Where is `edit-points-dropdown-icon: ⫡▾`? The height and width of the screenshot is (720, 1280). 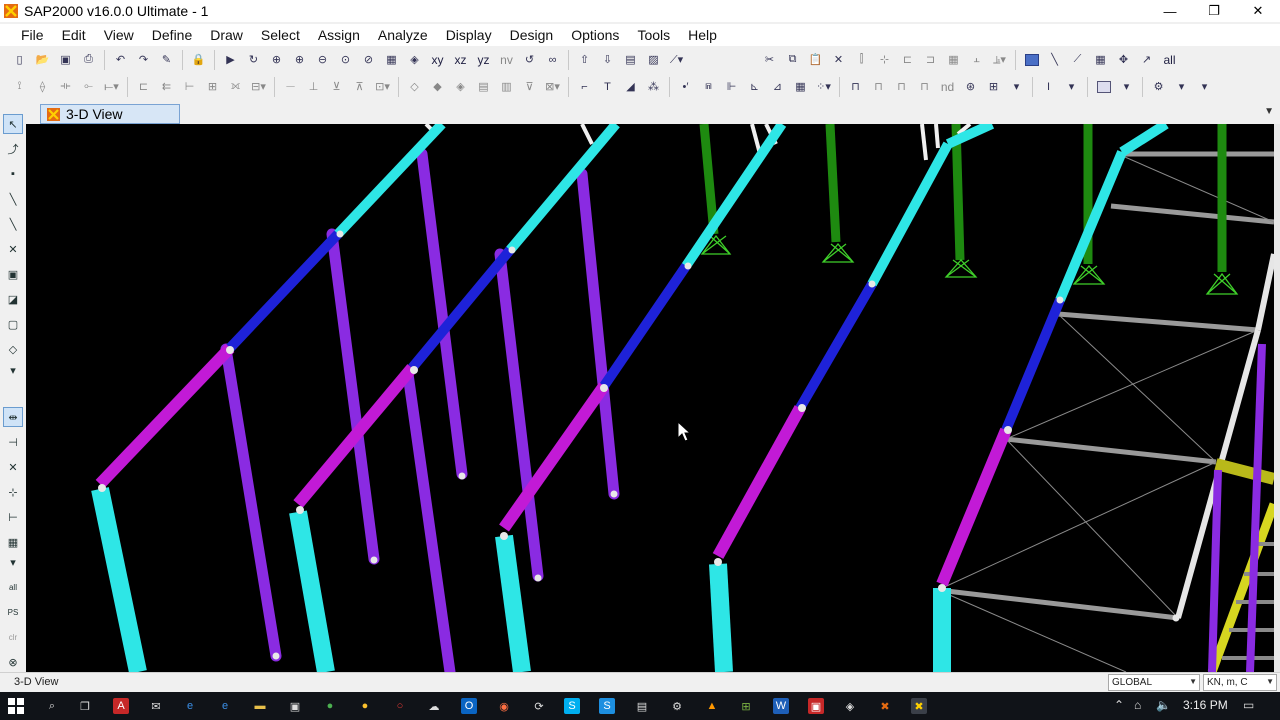
edit-points-dropdown-icon: ⫡▾ is located at coordinates (1000, 60).